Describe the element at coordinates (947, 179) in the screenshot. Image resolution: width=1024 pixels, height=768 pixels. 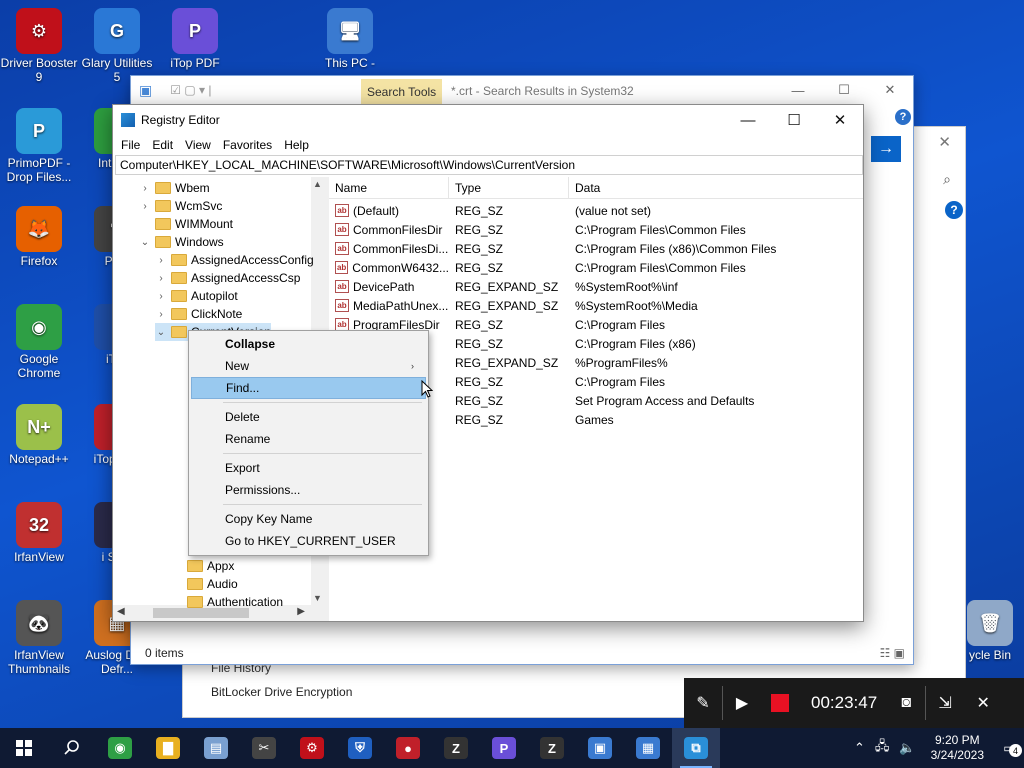
I see `search-icon: ⌕` at that location.